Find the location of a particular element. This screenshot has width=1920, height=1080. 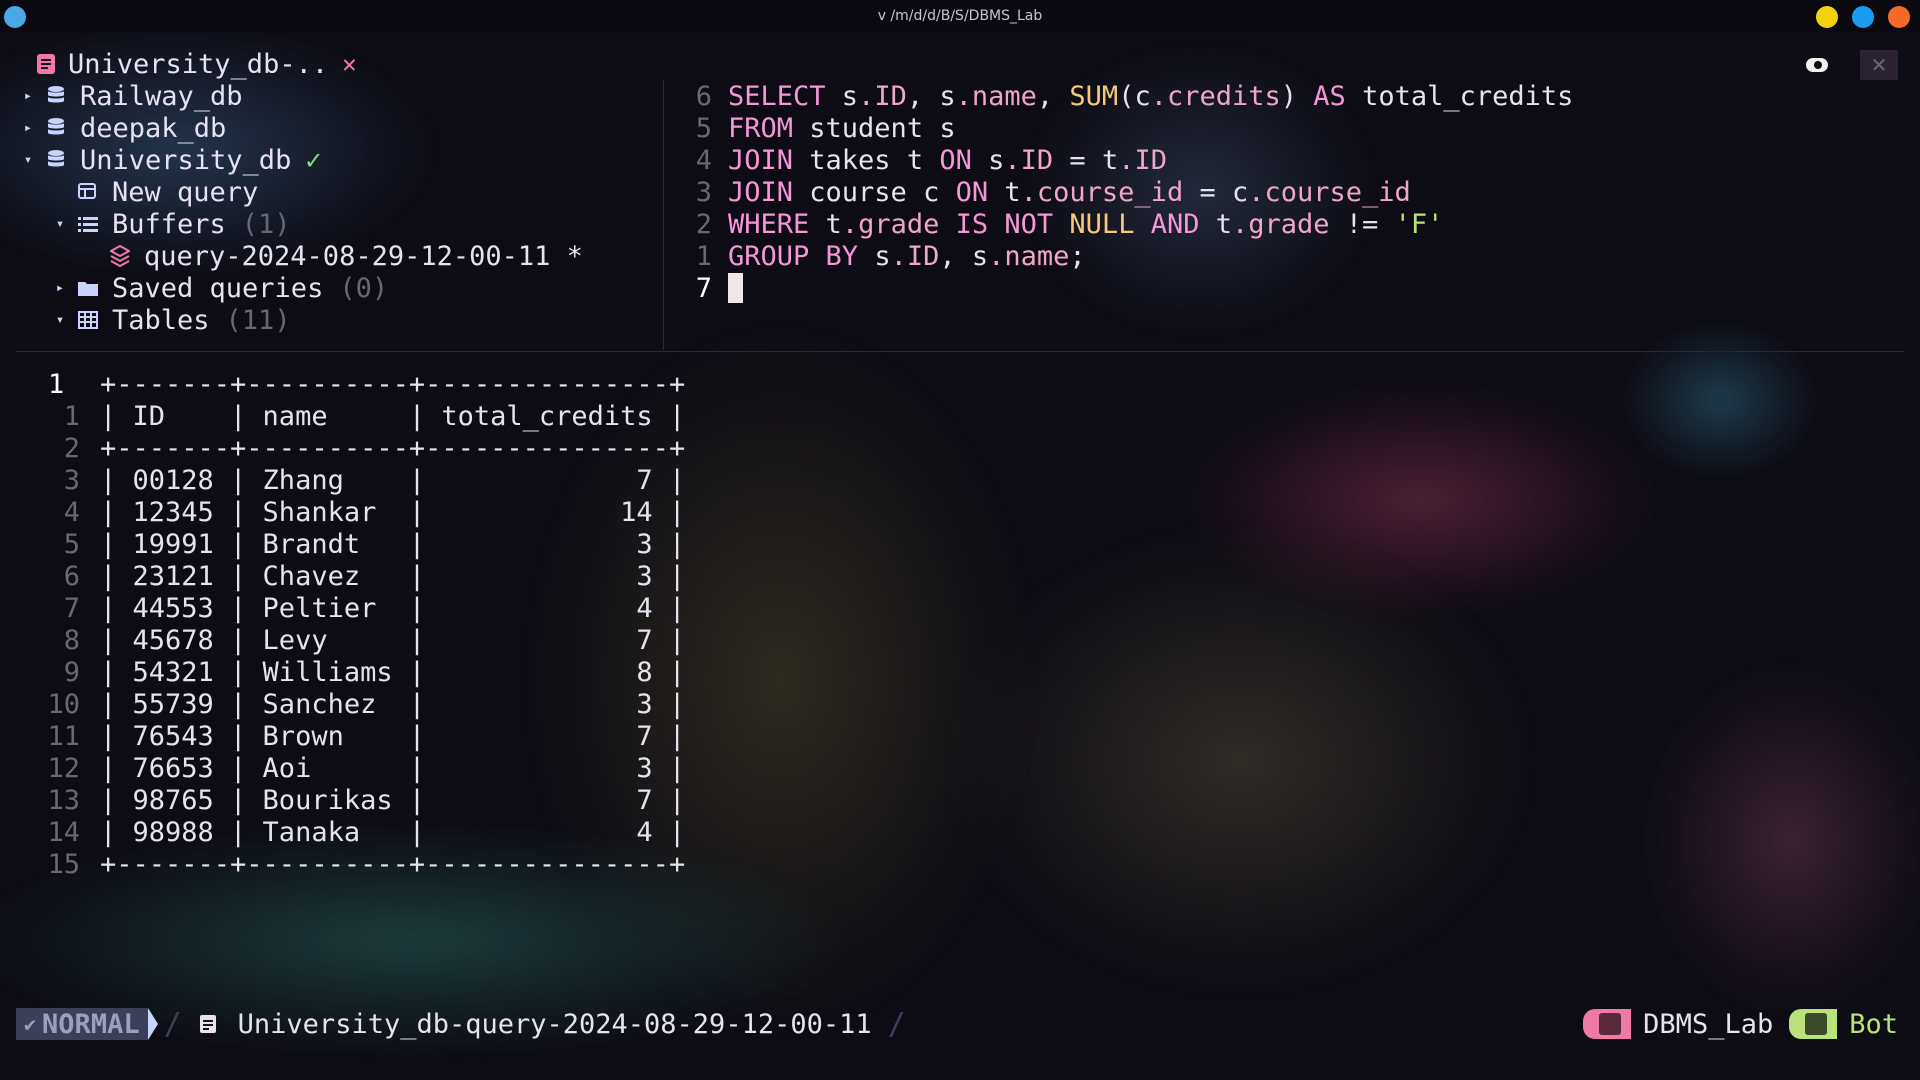

toggle-icon is located at coordinates (1817, 65).